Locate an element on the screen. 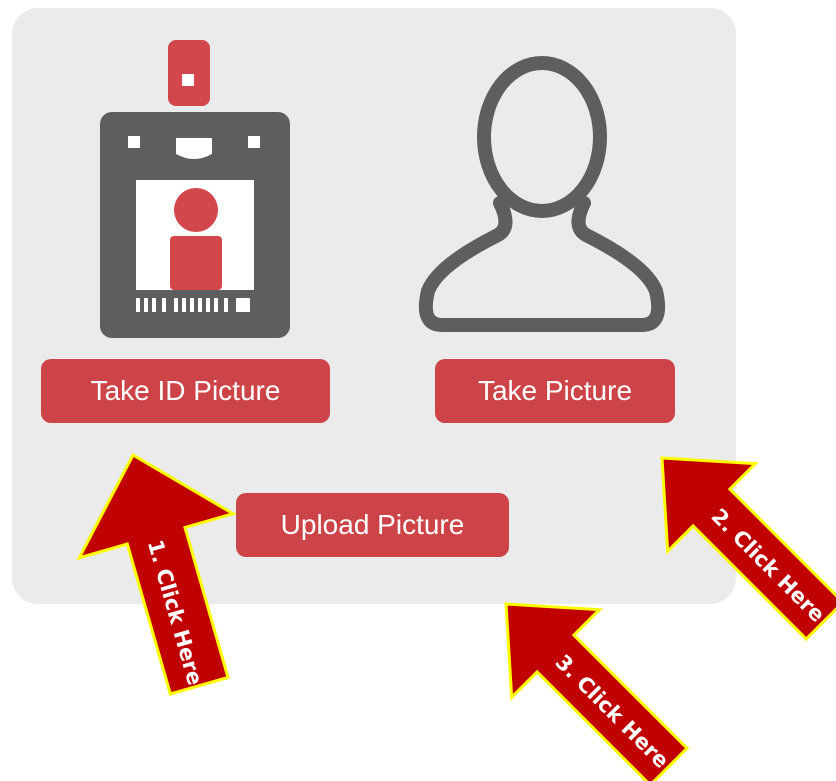 Image resolution: width=836 pixels, height=781 pixels. step1-arrow: 1. Click Here is located at coordinates (156, 574).